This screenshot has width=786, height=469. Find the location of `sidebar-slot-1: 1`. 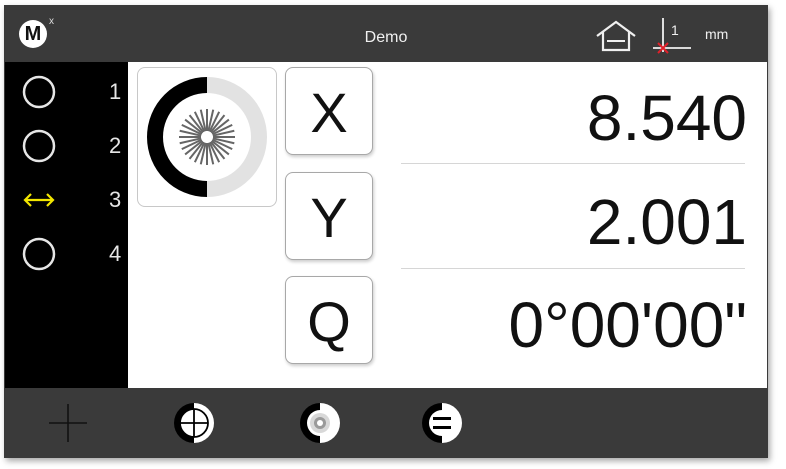

sidebar-slot-1: 1 is located at coordinates (66, 92).